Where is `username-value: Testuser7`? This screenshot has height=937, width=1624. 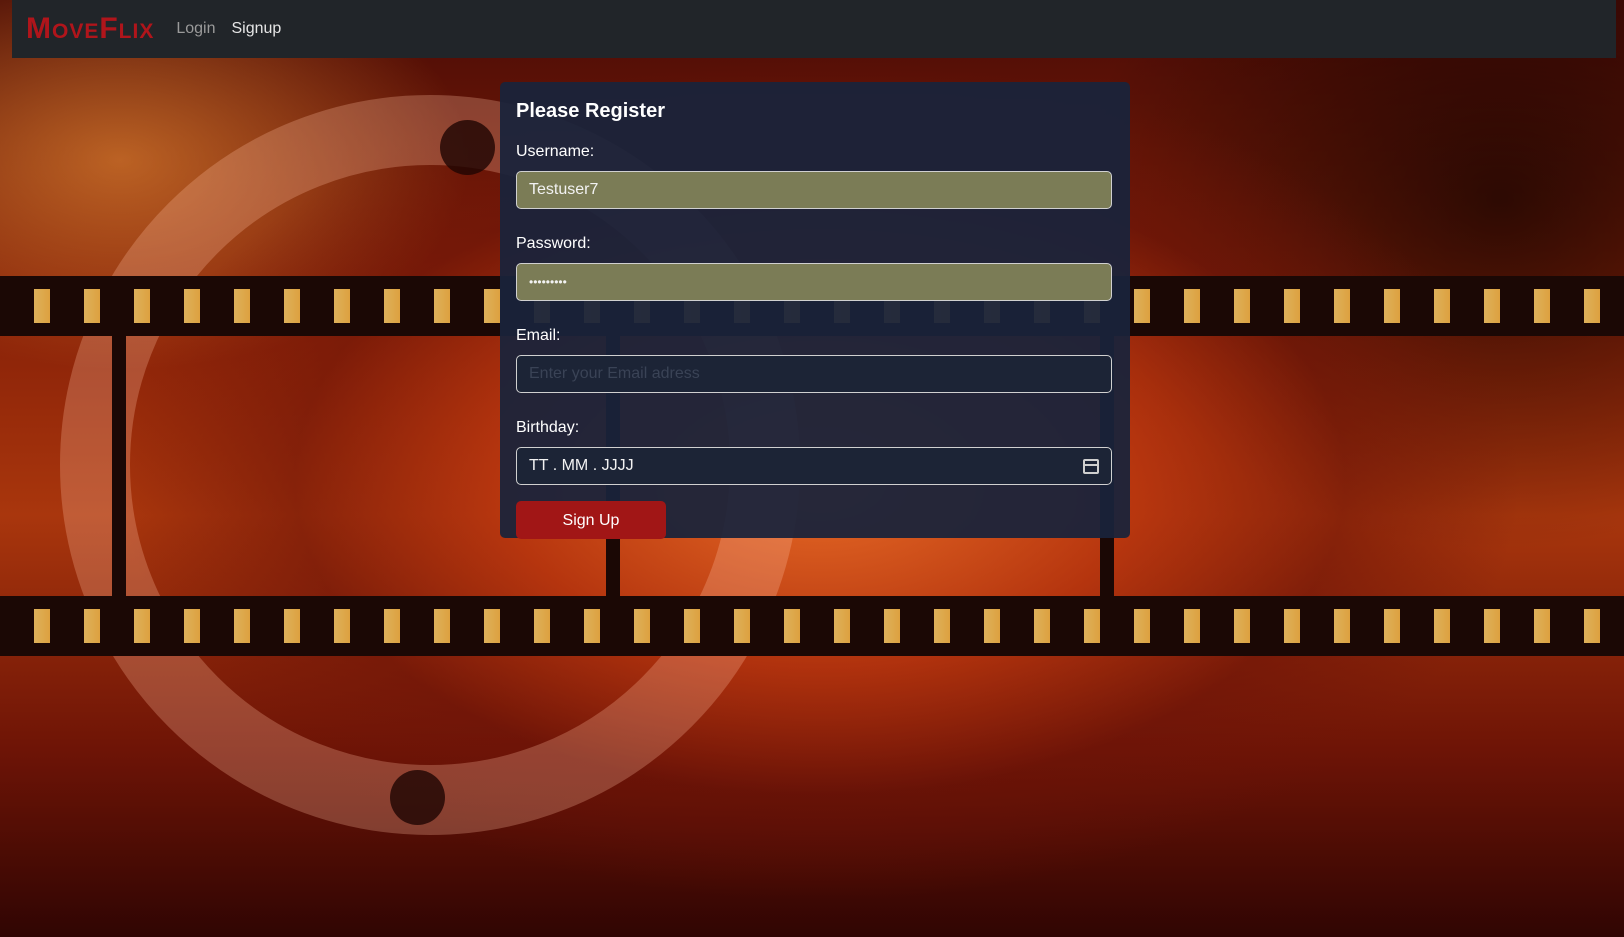
username-value: Testuser7 is located at coordinates (564, 189).